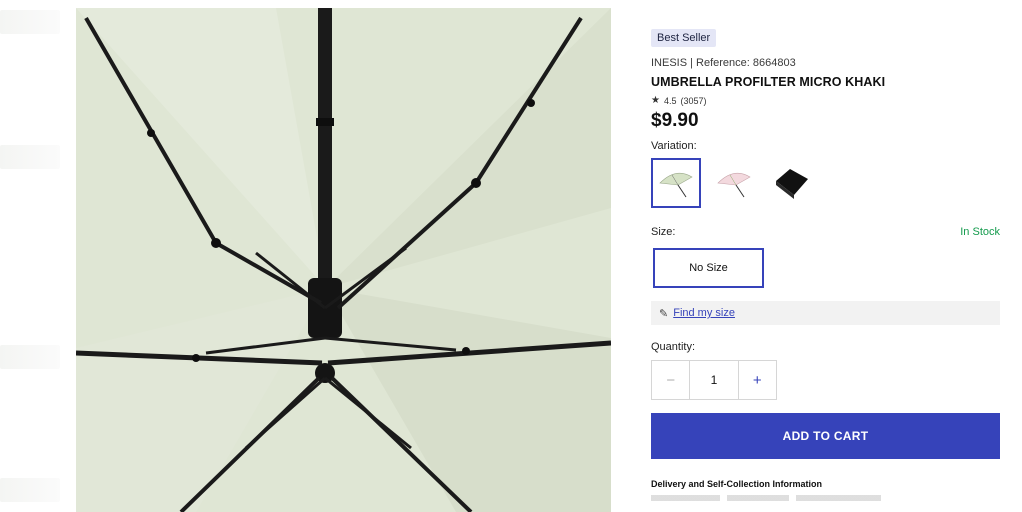  I want to click on best-seller-badge: Best Seller, so click(684, 38).